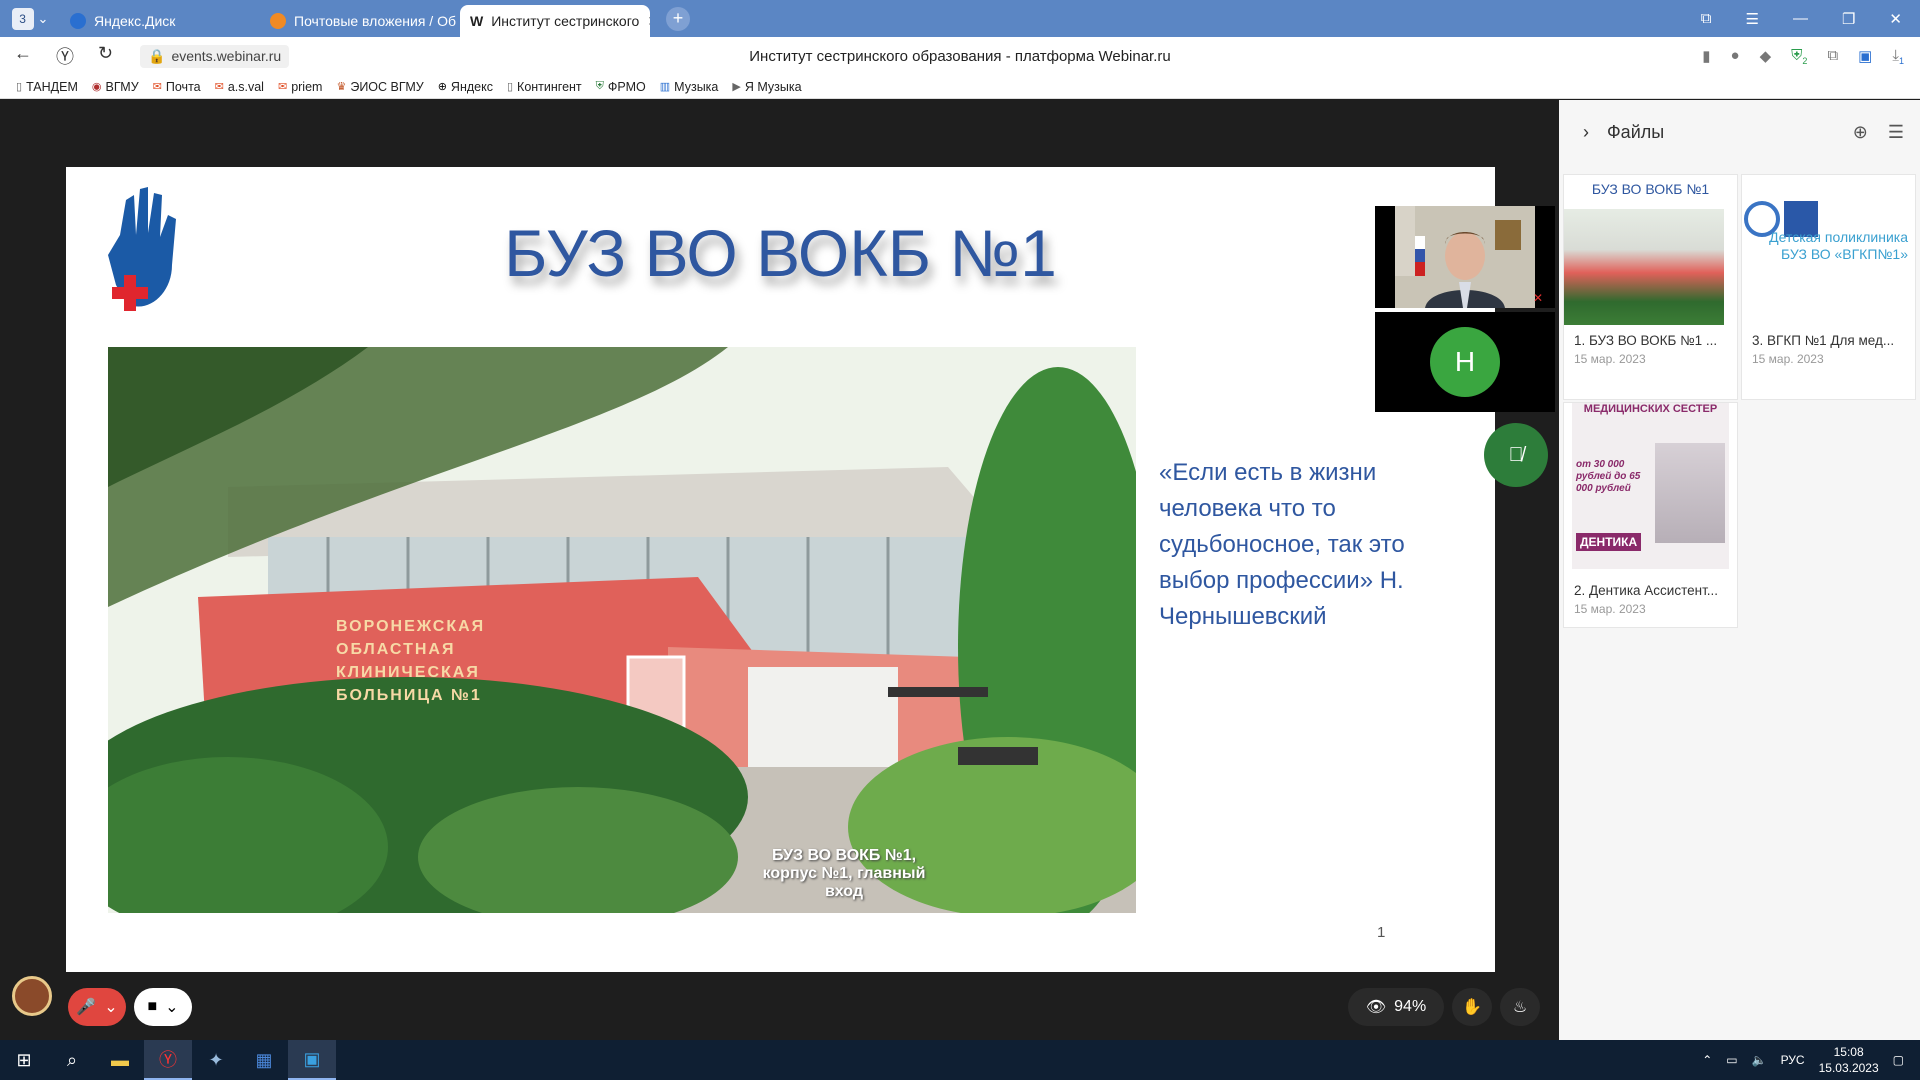  Describe the element at coordinates (599, 86) in the screenshot. I see `shield-icon: ⛨` at that location.